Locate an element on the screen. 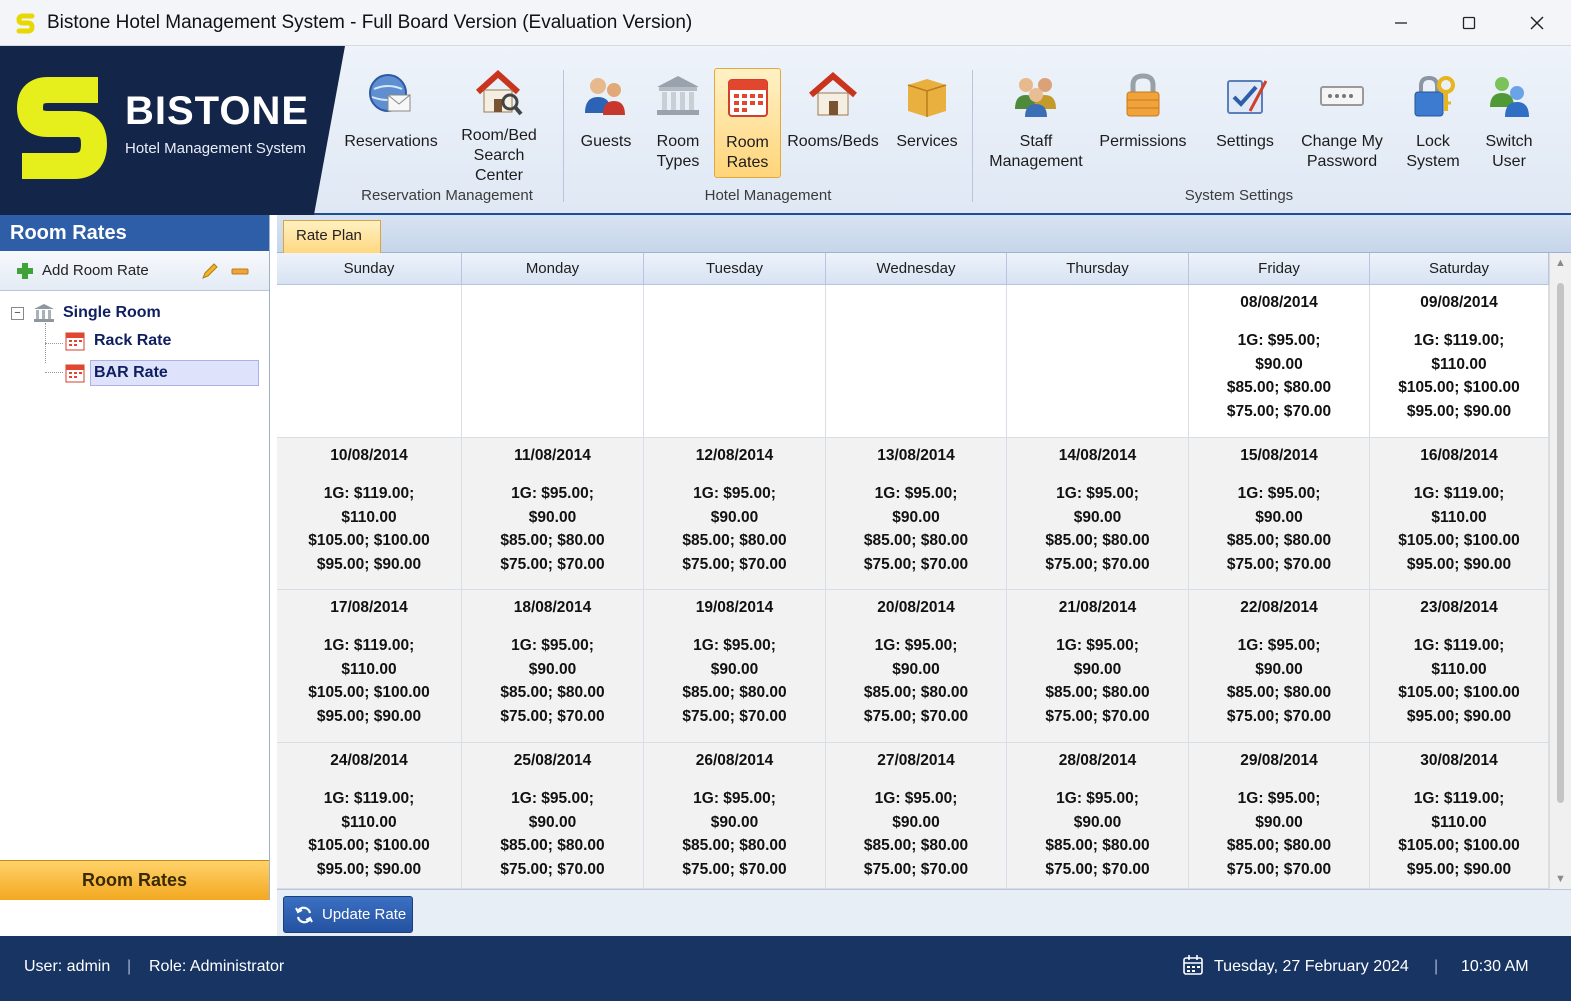  rate-line: 1G: $119.00; is located at coordinates (369, 493).